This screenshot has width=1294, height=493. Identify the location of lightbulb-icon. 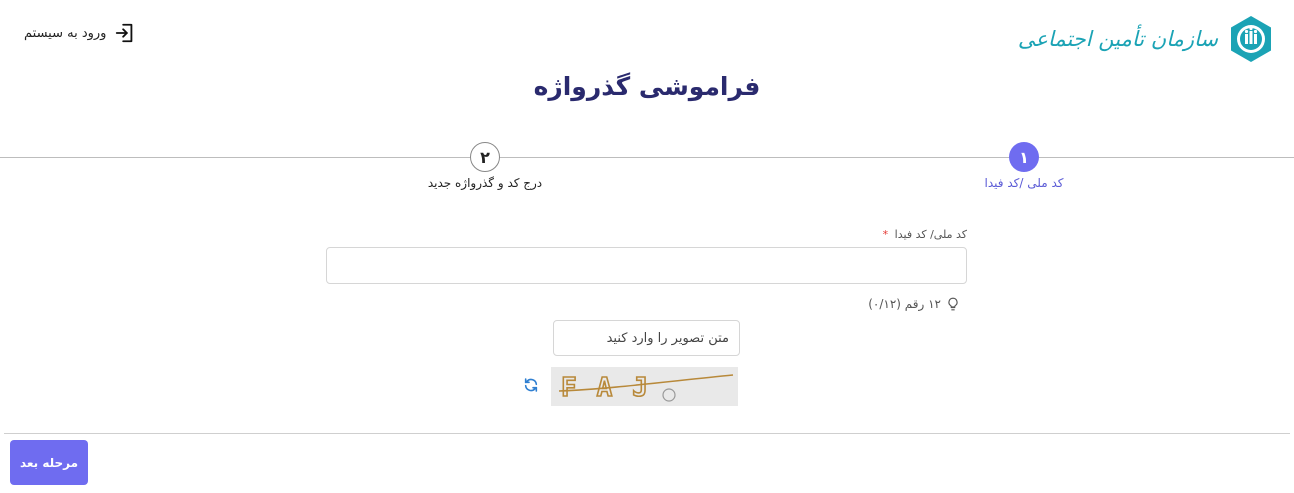
(953, 304).